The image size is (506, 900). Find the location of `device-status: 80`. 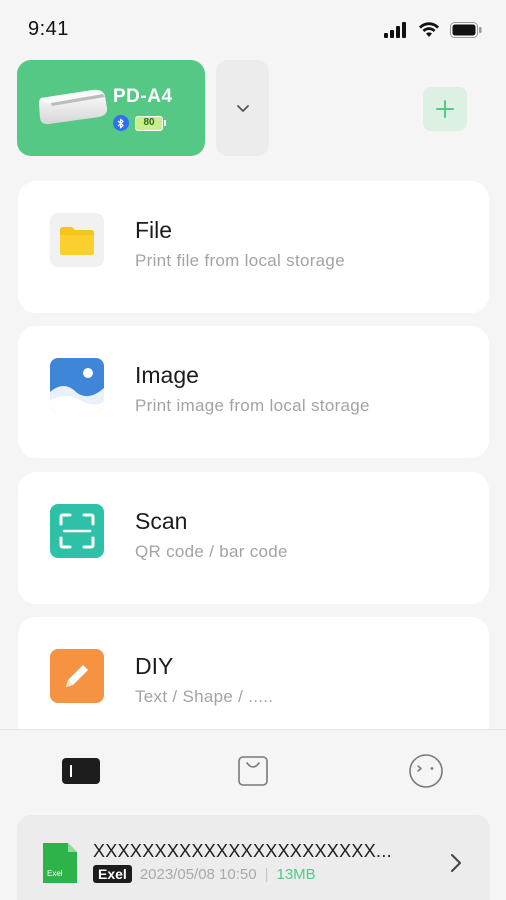

device-status: 80 is located at coordinates (139, 123).